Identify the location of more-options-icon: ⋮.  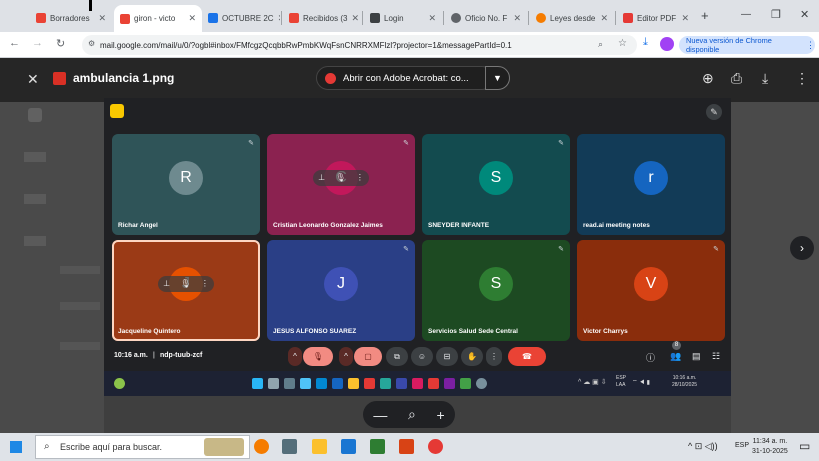
(802, 78).